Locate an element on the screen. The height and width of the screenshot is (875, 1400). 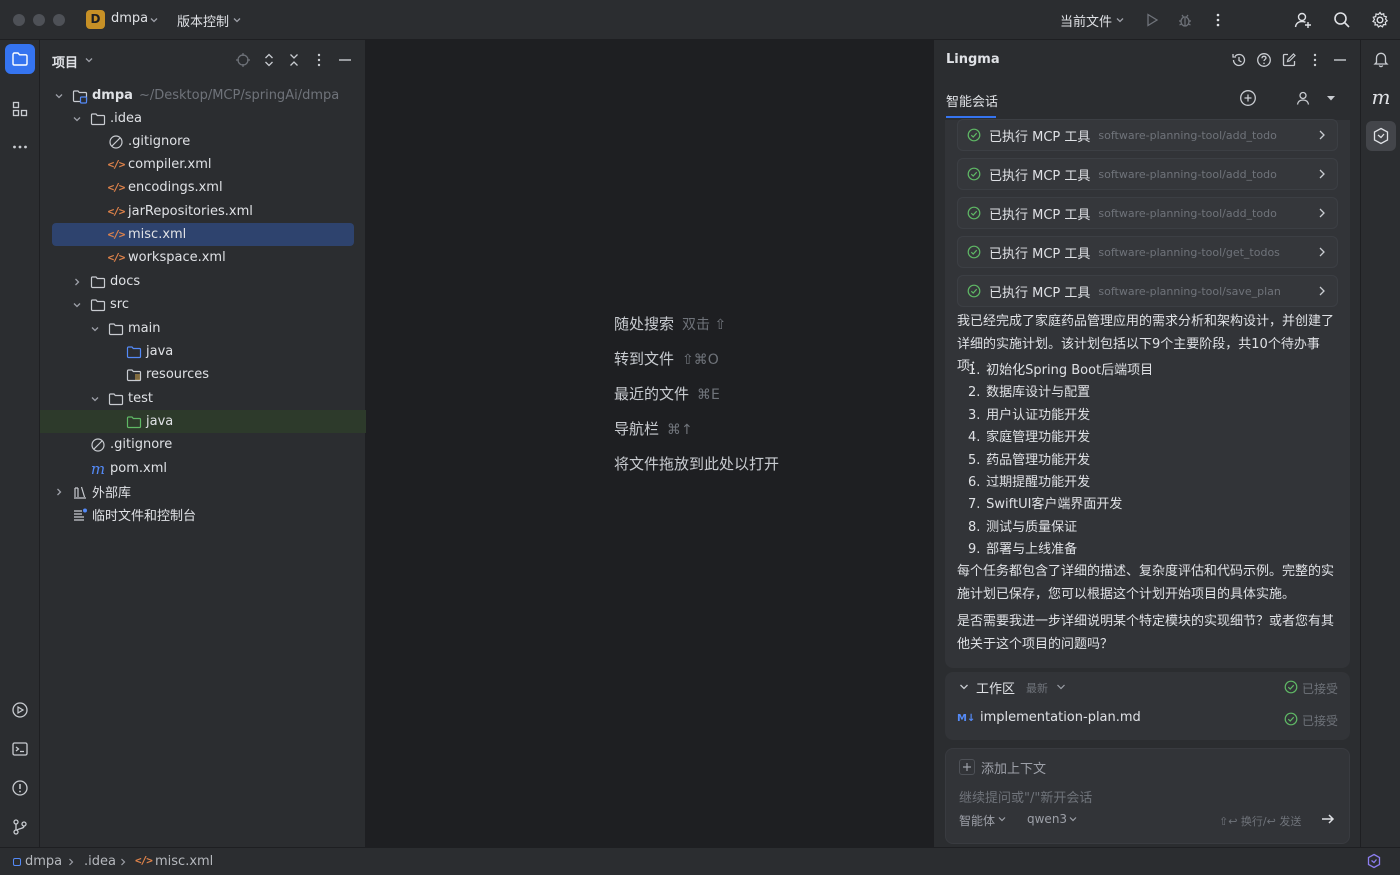
hint-search-everywhere: 随处搜索 双击 ⇧ is located at coordinates (670, 323).